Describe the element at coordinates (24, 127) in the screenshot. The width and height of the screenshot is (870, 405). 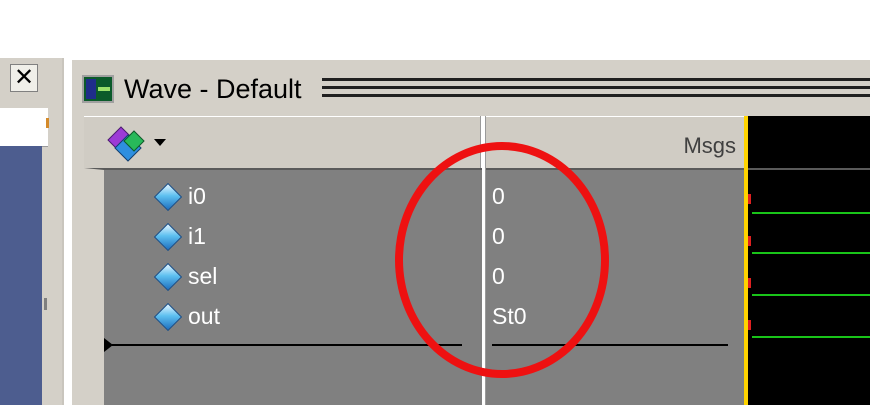
I see `left-pane-header` at that location.